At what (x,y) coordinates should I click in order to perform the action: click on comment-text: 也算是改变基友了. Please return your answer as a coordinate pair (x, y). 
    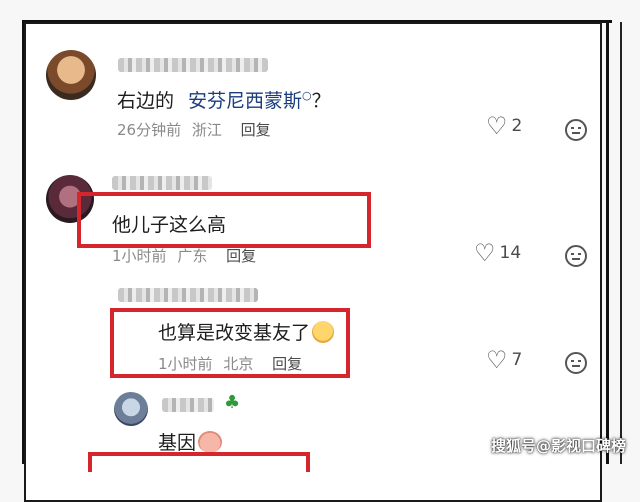
    Looking at the image, I should click on (246, 331).